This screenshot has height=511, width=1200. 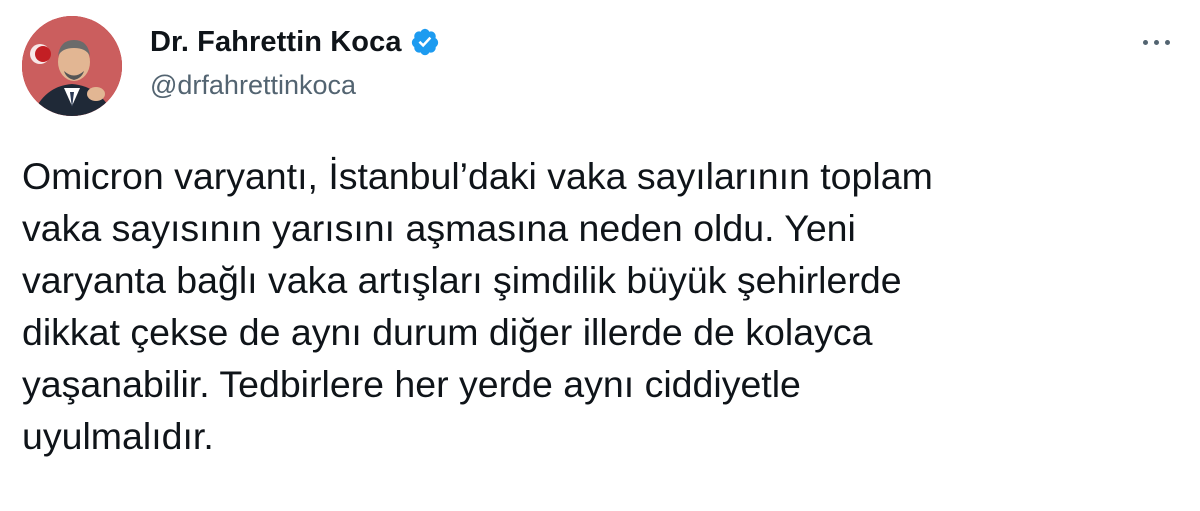 What do you see at coordinates (295, 85) in the screenshot?
I see `author-handle: @drfahrettinkoca` at bounding box center [295, 85].